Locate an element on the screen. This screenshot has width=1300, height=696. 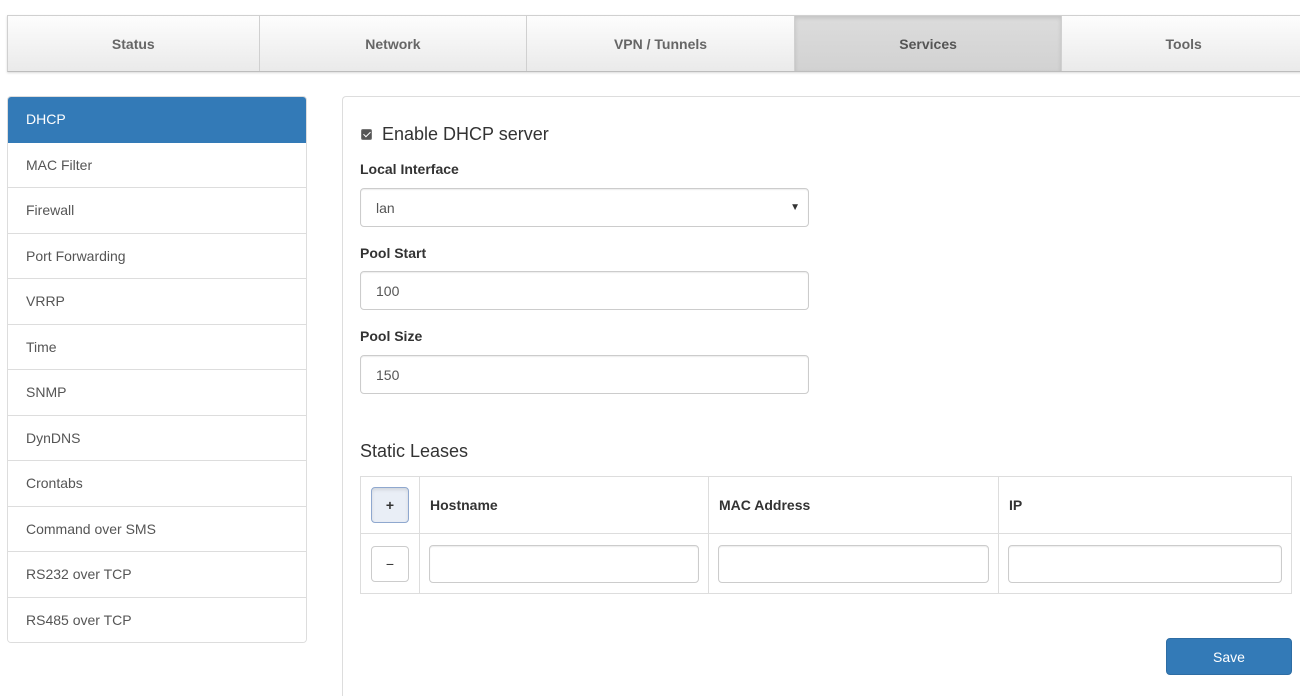
tab-tools: Tools is located at coordinates (1181, 43).